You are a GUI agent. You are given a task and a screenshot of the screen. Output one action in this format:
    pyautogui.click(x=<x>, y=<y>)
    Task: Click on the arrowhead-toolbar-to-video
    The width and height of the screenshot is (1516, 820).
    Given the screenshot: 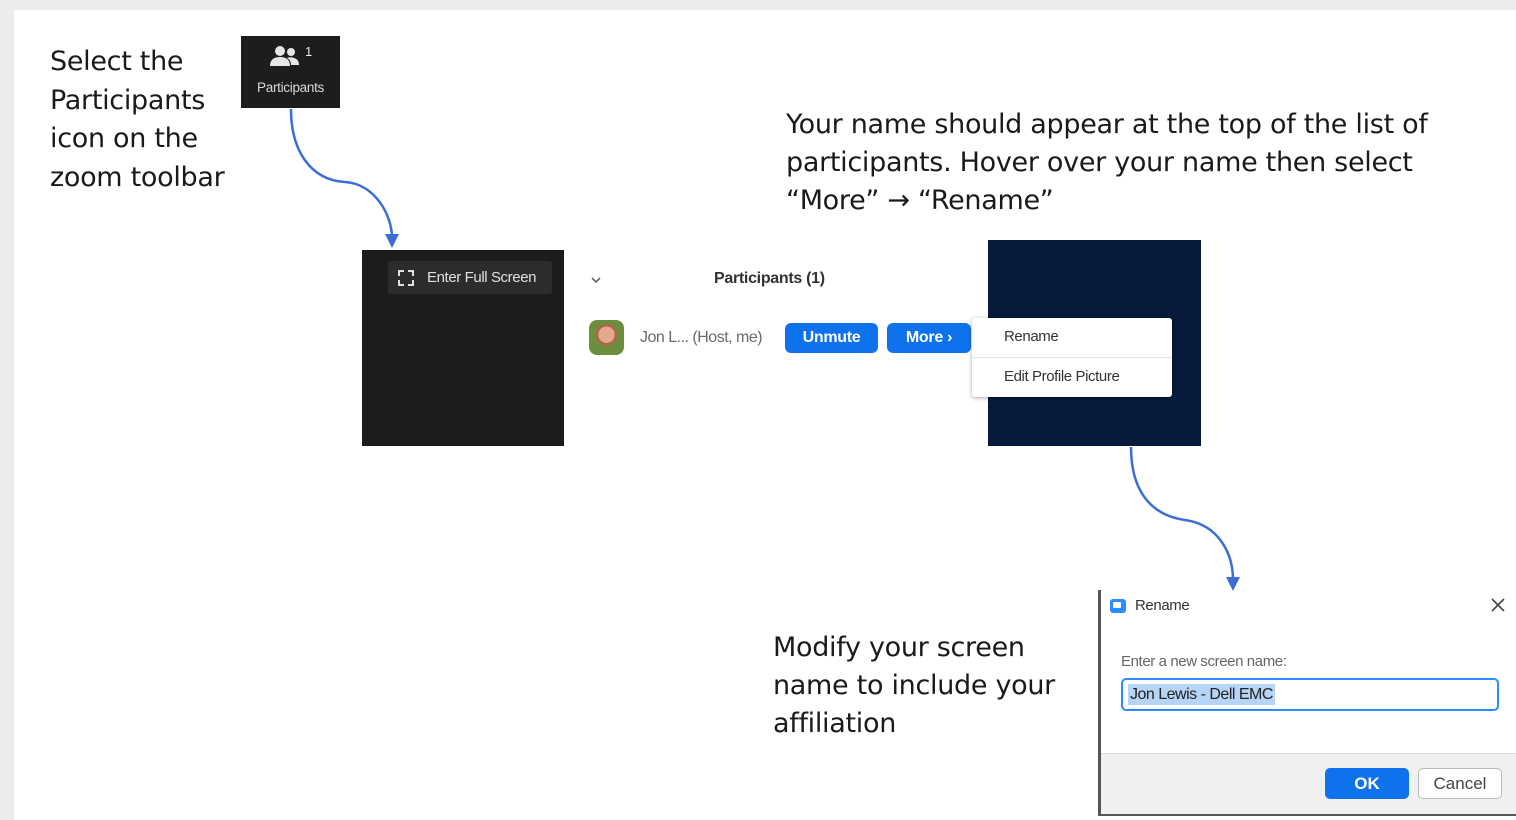 What is the action you would take?
    pyautogui.click(x=392, y=241)
    